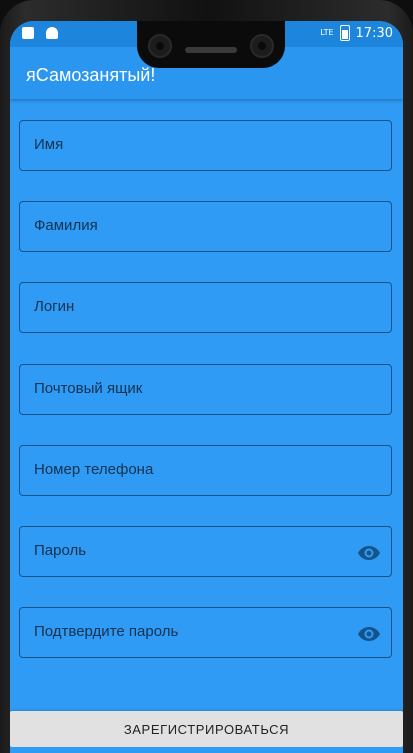 This screenshot has height=753, width=413. What do you see at coordinates (205, 307) in the screenshot?
I see `login-field: Логин` at bounding box center [205, 307].